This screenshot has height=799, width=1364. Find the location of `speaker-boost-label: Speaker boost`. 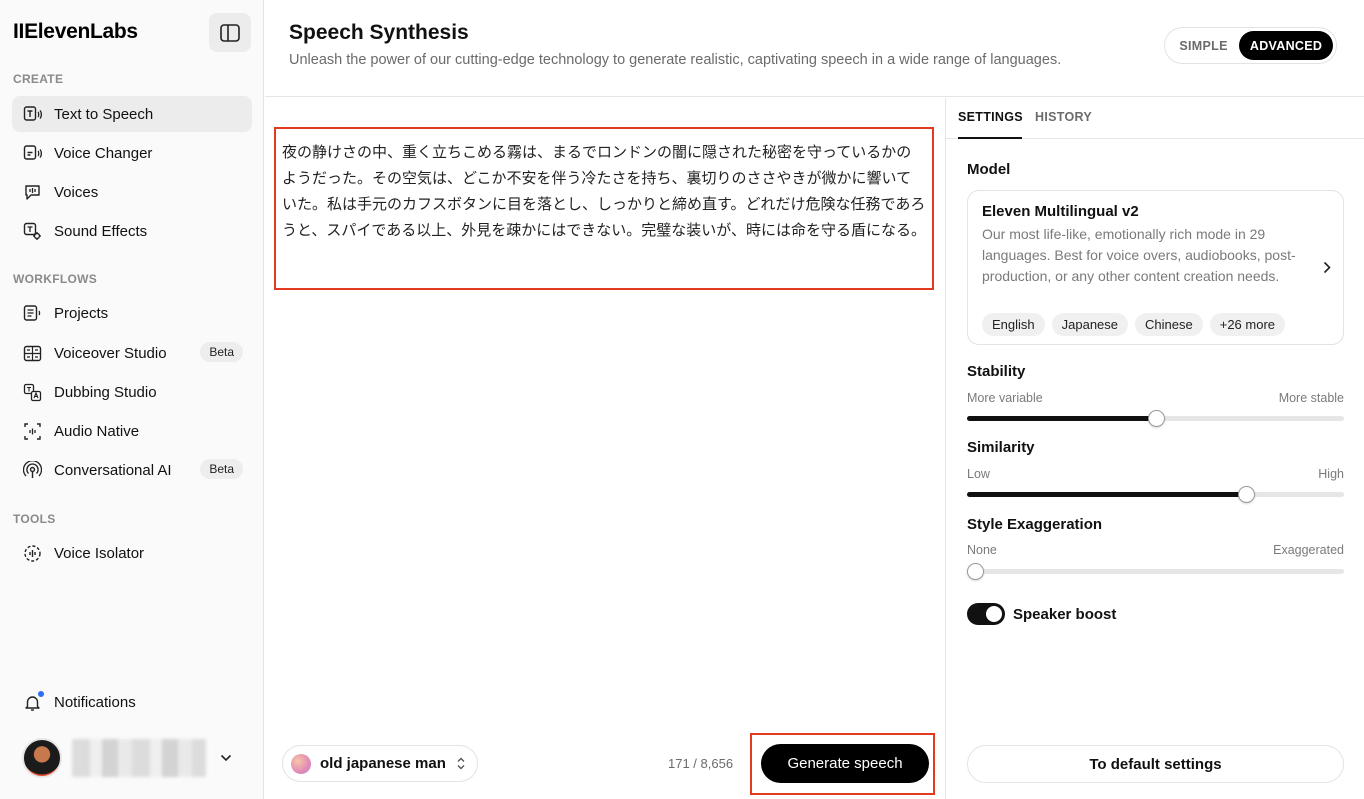

speaker-boost-label: Speaker boost is located at coordinates (1065, 614).